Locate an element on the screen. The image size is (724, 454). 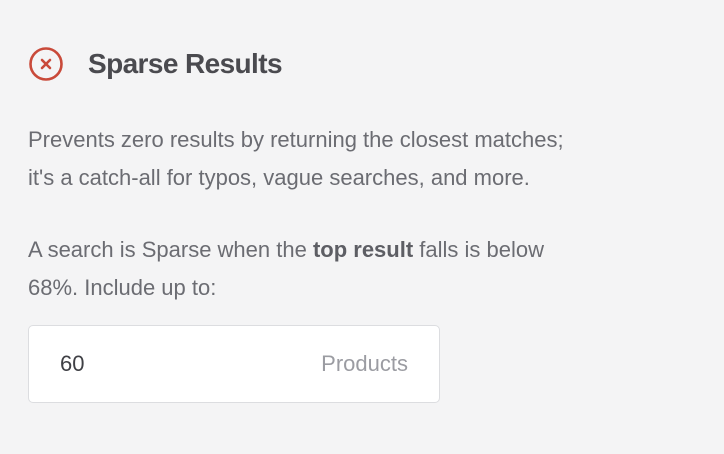
rule-emphasis: top result is located at coordinates (363, 249).